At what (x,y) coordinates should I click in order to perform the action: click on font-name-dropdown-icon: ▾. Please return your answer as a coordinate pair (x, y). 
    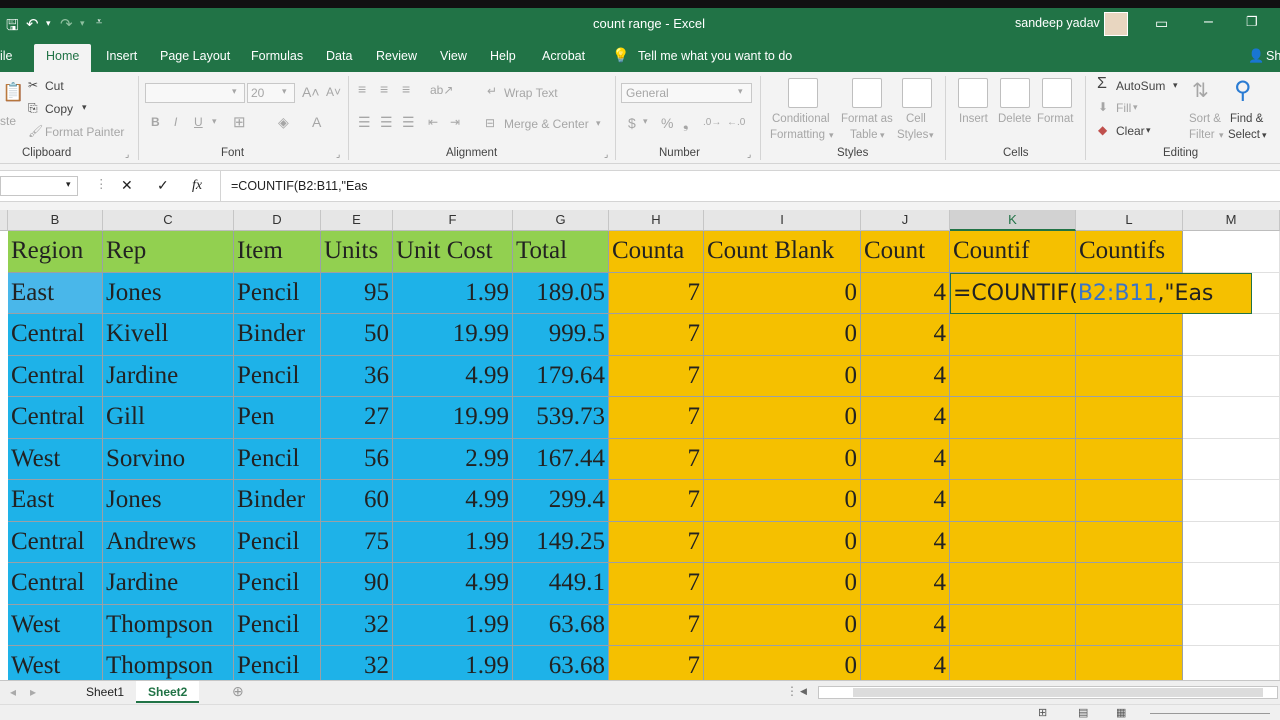
    Looking at the image, I should click on (234, 91).